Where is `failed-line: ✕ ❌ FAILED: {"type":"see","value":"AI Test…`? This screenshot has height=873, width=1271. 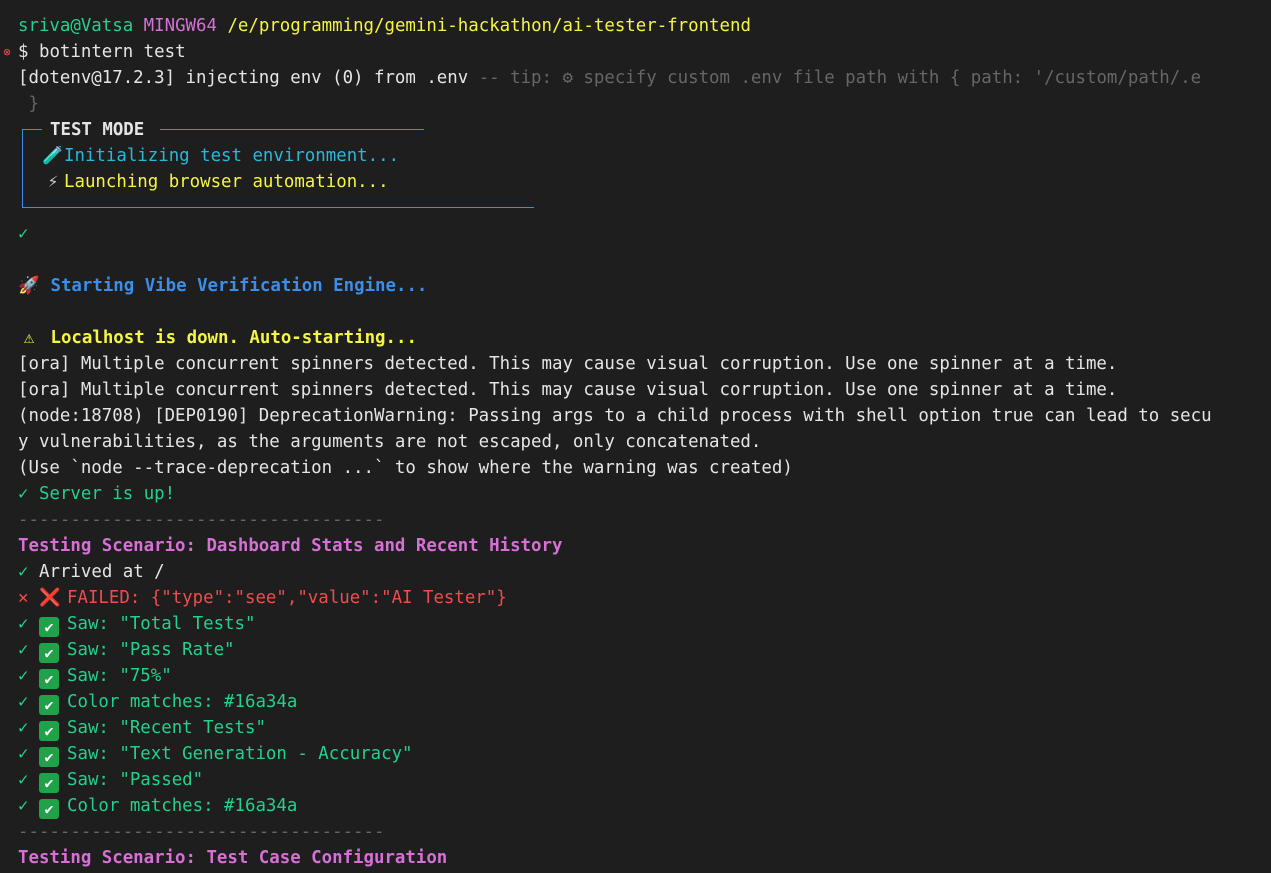
failed-line: ✕ ❌ FAILED: {"type":"see","value":"AI Test… is located at coordinates (635, 598).